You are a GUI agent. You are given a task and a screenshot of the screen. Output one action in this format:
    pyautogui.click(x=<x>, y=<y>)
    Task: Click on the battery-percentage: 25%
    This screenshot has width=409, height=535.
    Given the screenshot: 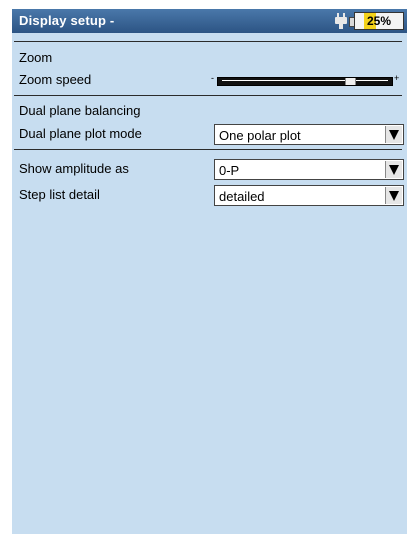 What is the action you would take?
    pyautogui.click(x=379, y=21)
    